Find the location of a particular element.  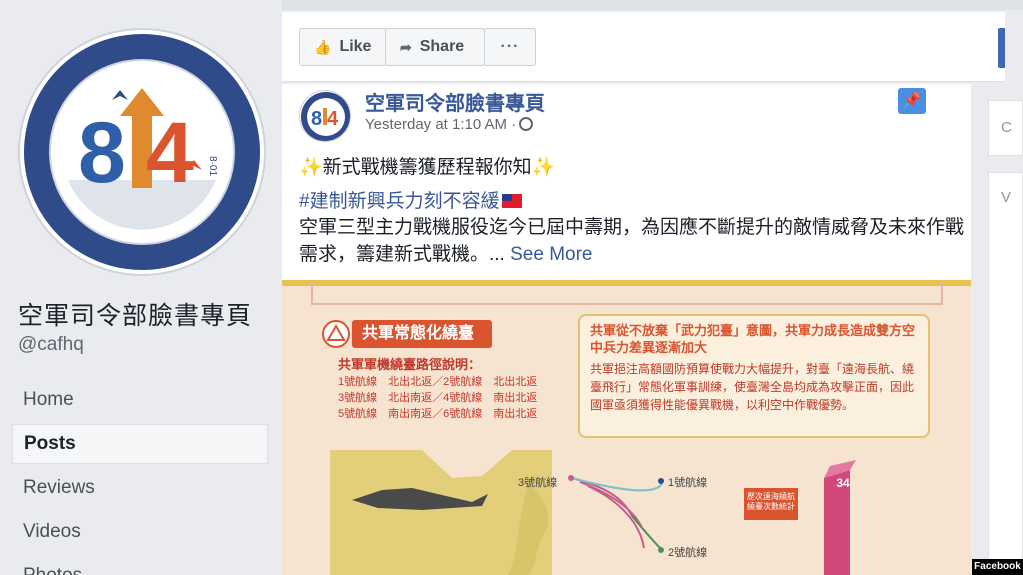

nav-photos: Photos is located at coordinates (140, 564).